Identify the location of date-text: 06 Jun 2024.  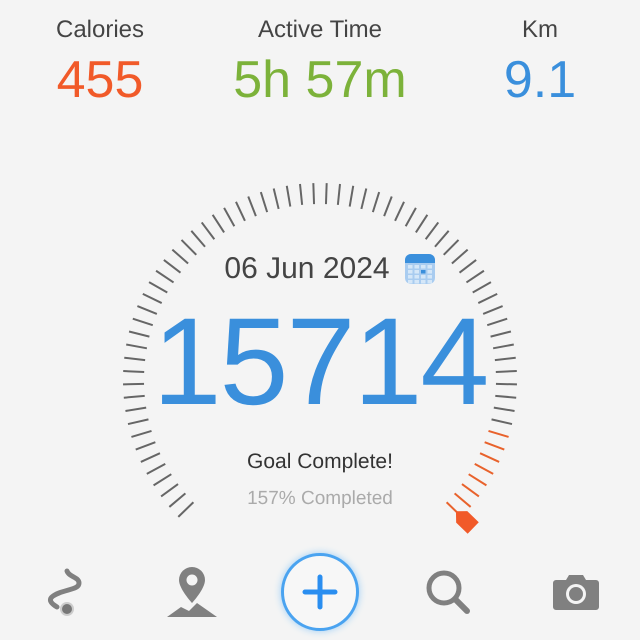
(307, 269).